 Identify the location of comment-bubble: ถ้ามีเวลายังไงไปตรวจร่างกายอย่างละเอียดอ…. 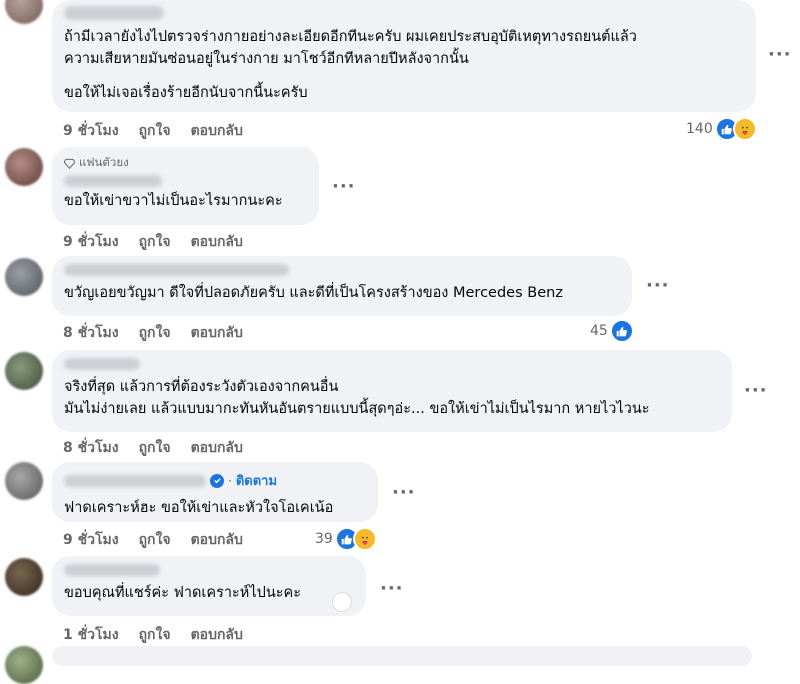
(404, 56).